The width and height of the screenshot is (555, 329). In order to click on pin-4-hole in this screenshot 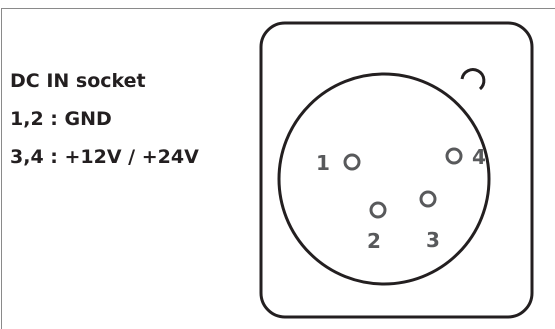, I will do `click(454, 156)`.